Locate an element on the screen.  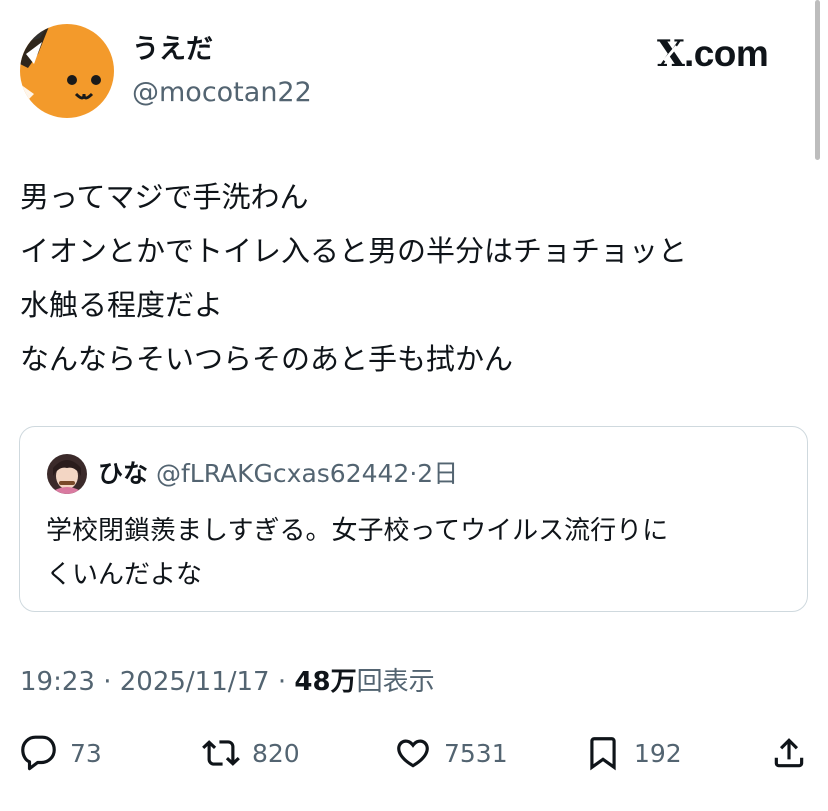
x-logo: X .com is located at coordinates (713, 54).